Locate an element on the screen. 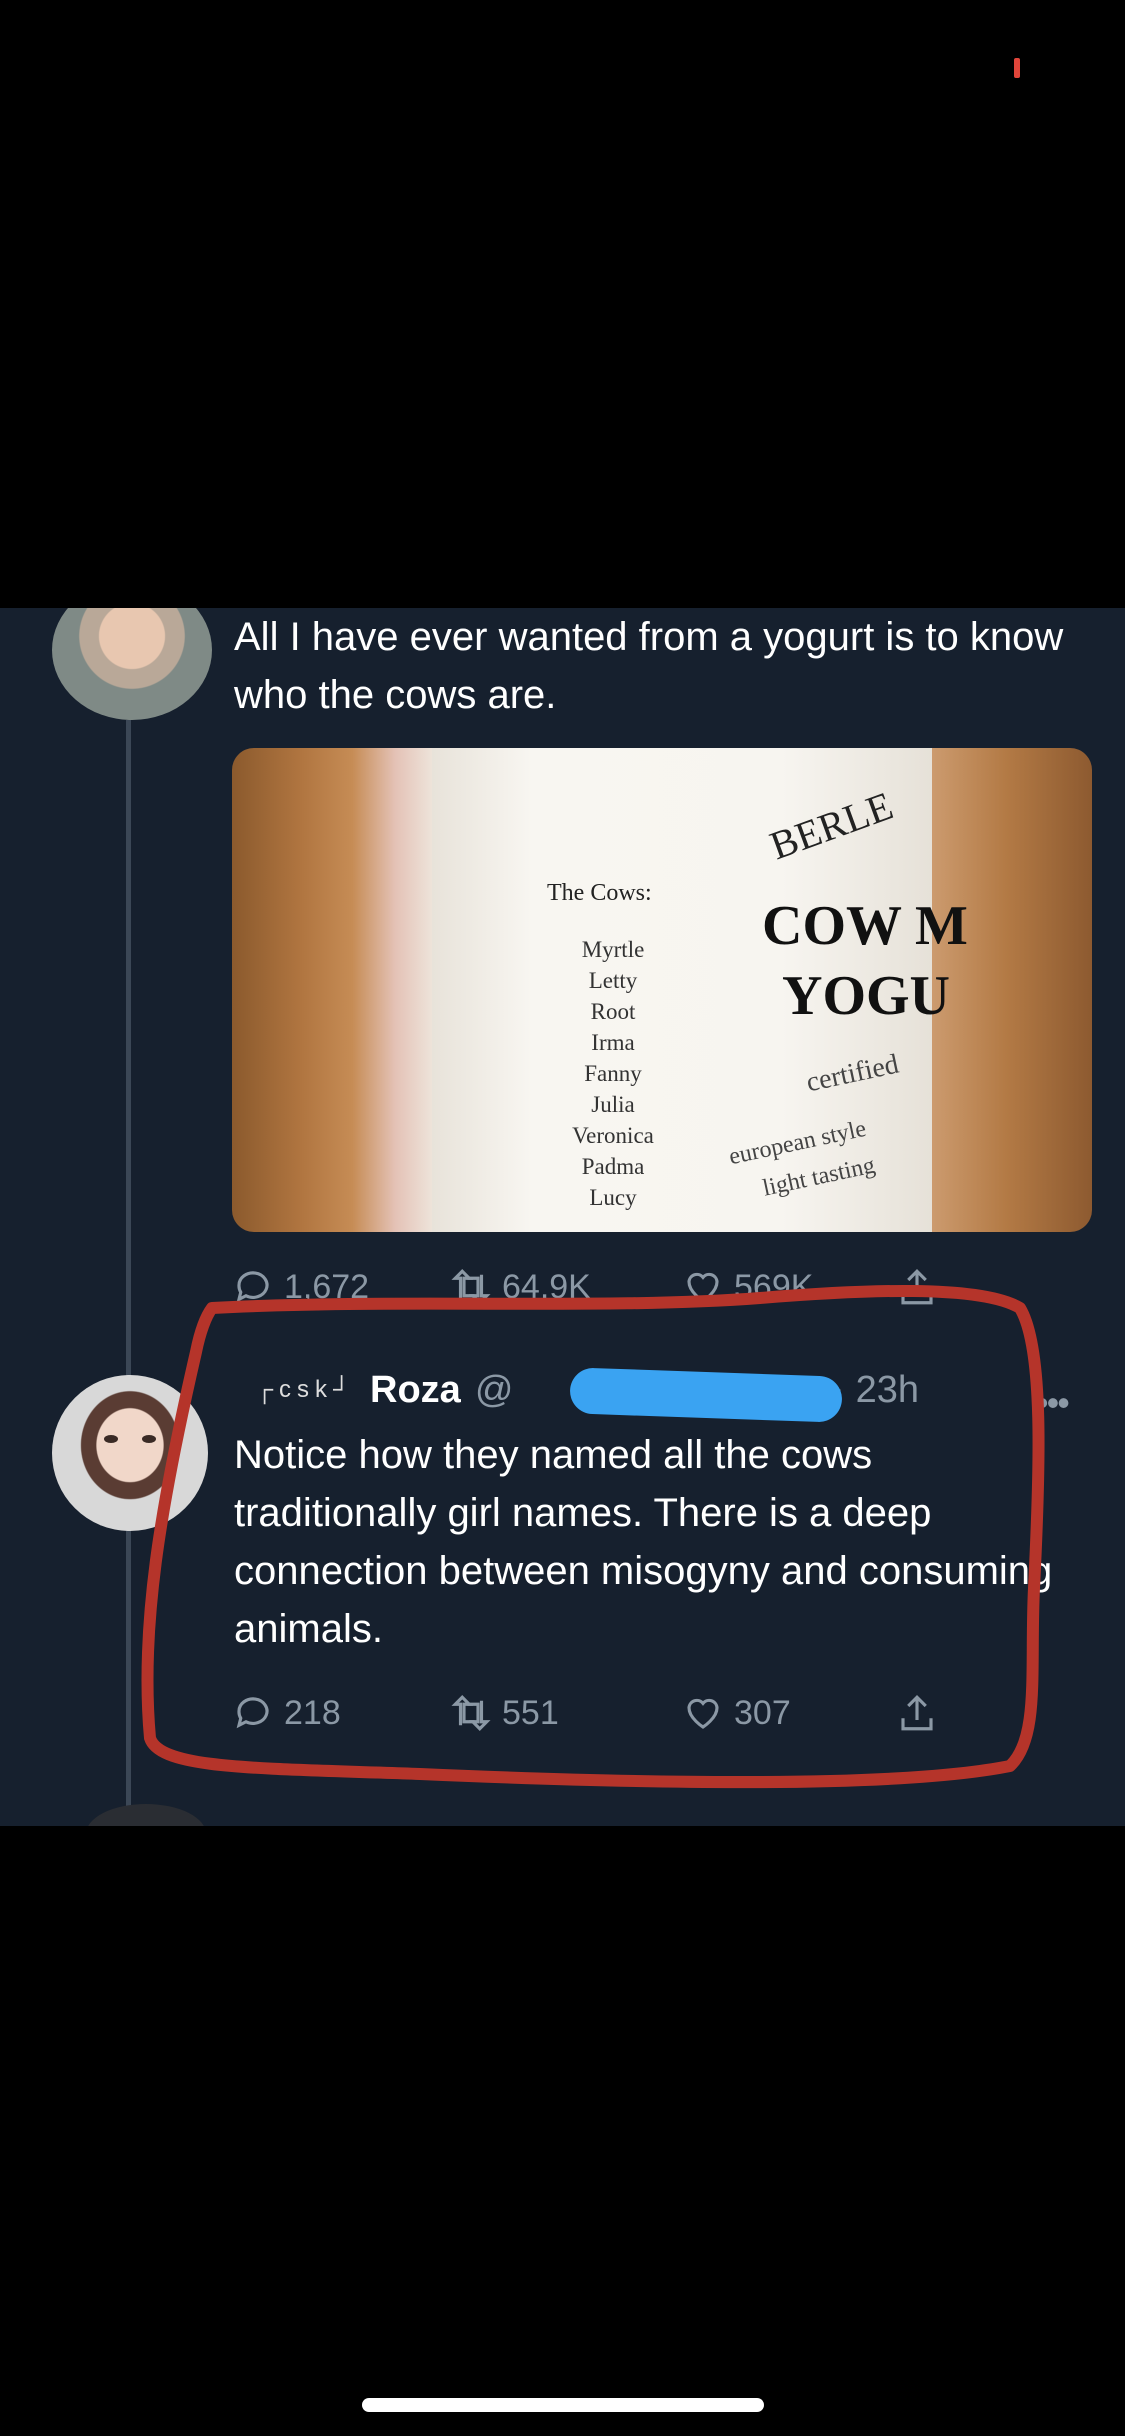 The image size is (1125, 2436). cow-name: Veronica is located at coordinates (613, 1135).